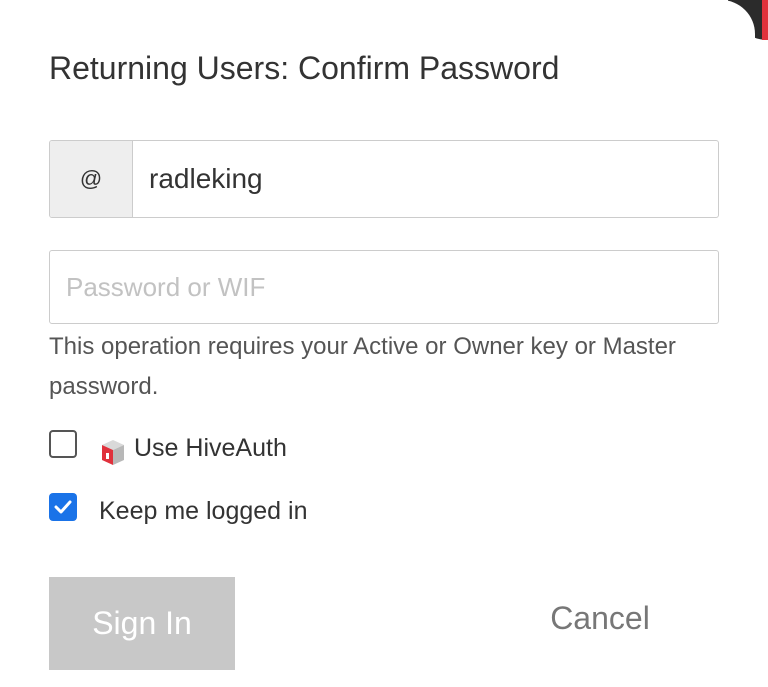 The image size is (768, 687). What do you see at coordinates (304, 68) in the screenshot?
I see `dialog-title: Returning Users: Confirm Password` at bounding box center [304, 68].